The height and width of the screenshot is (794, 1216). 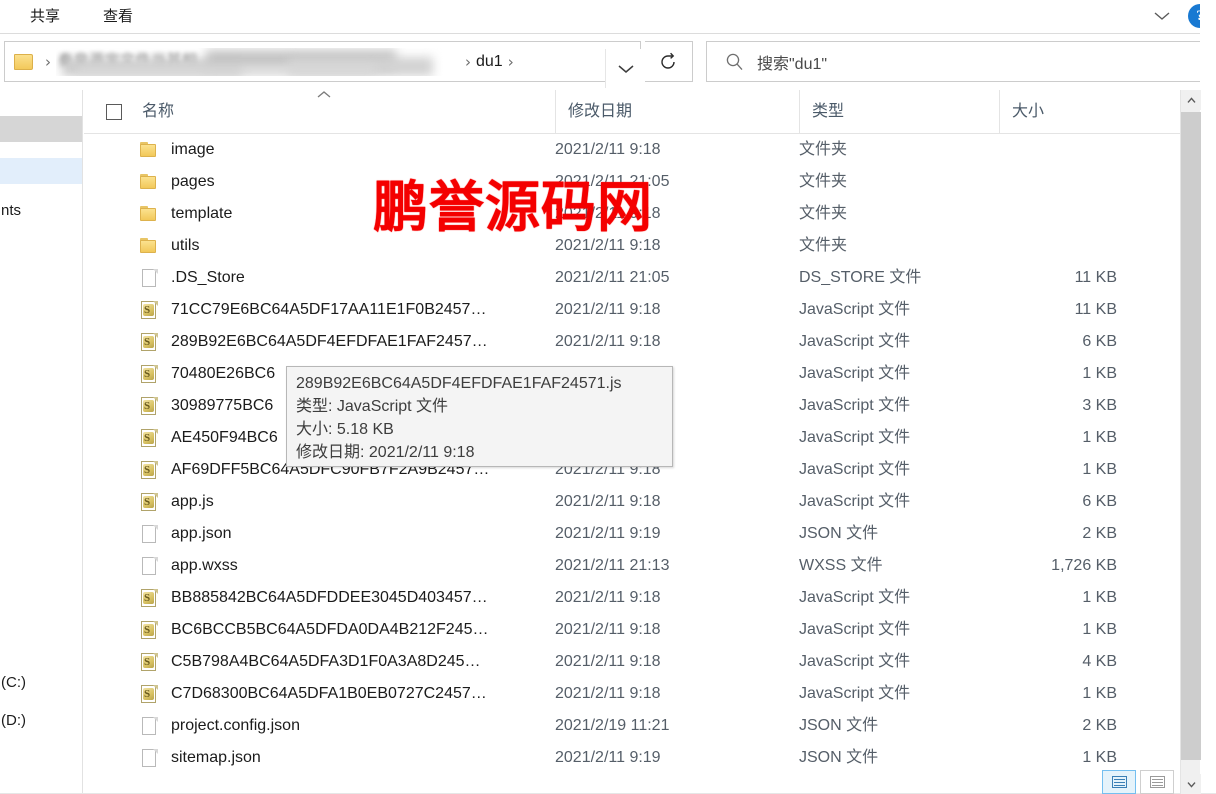 What do you see at coordinates (899, 111) in the screenshot?
I see `column-header-type: 类型` at bounding box center [899, 111].